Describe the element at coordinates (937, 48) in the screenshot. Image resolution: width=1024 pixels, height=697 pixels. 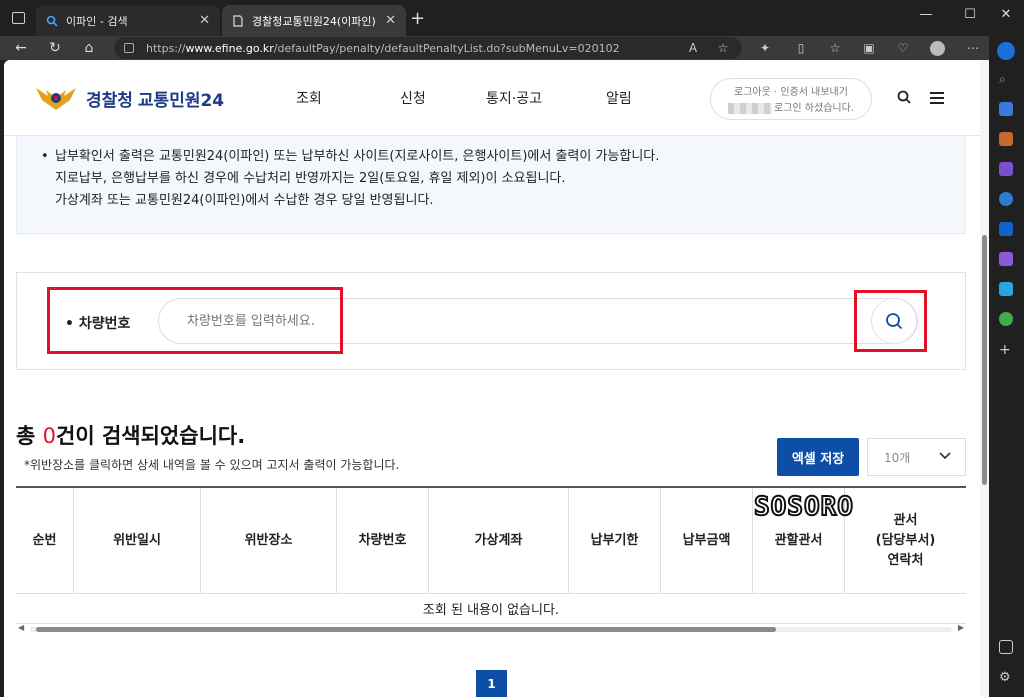
I see `profile-avatar-icon` at that location.